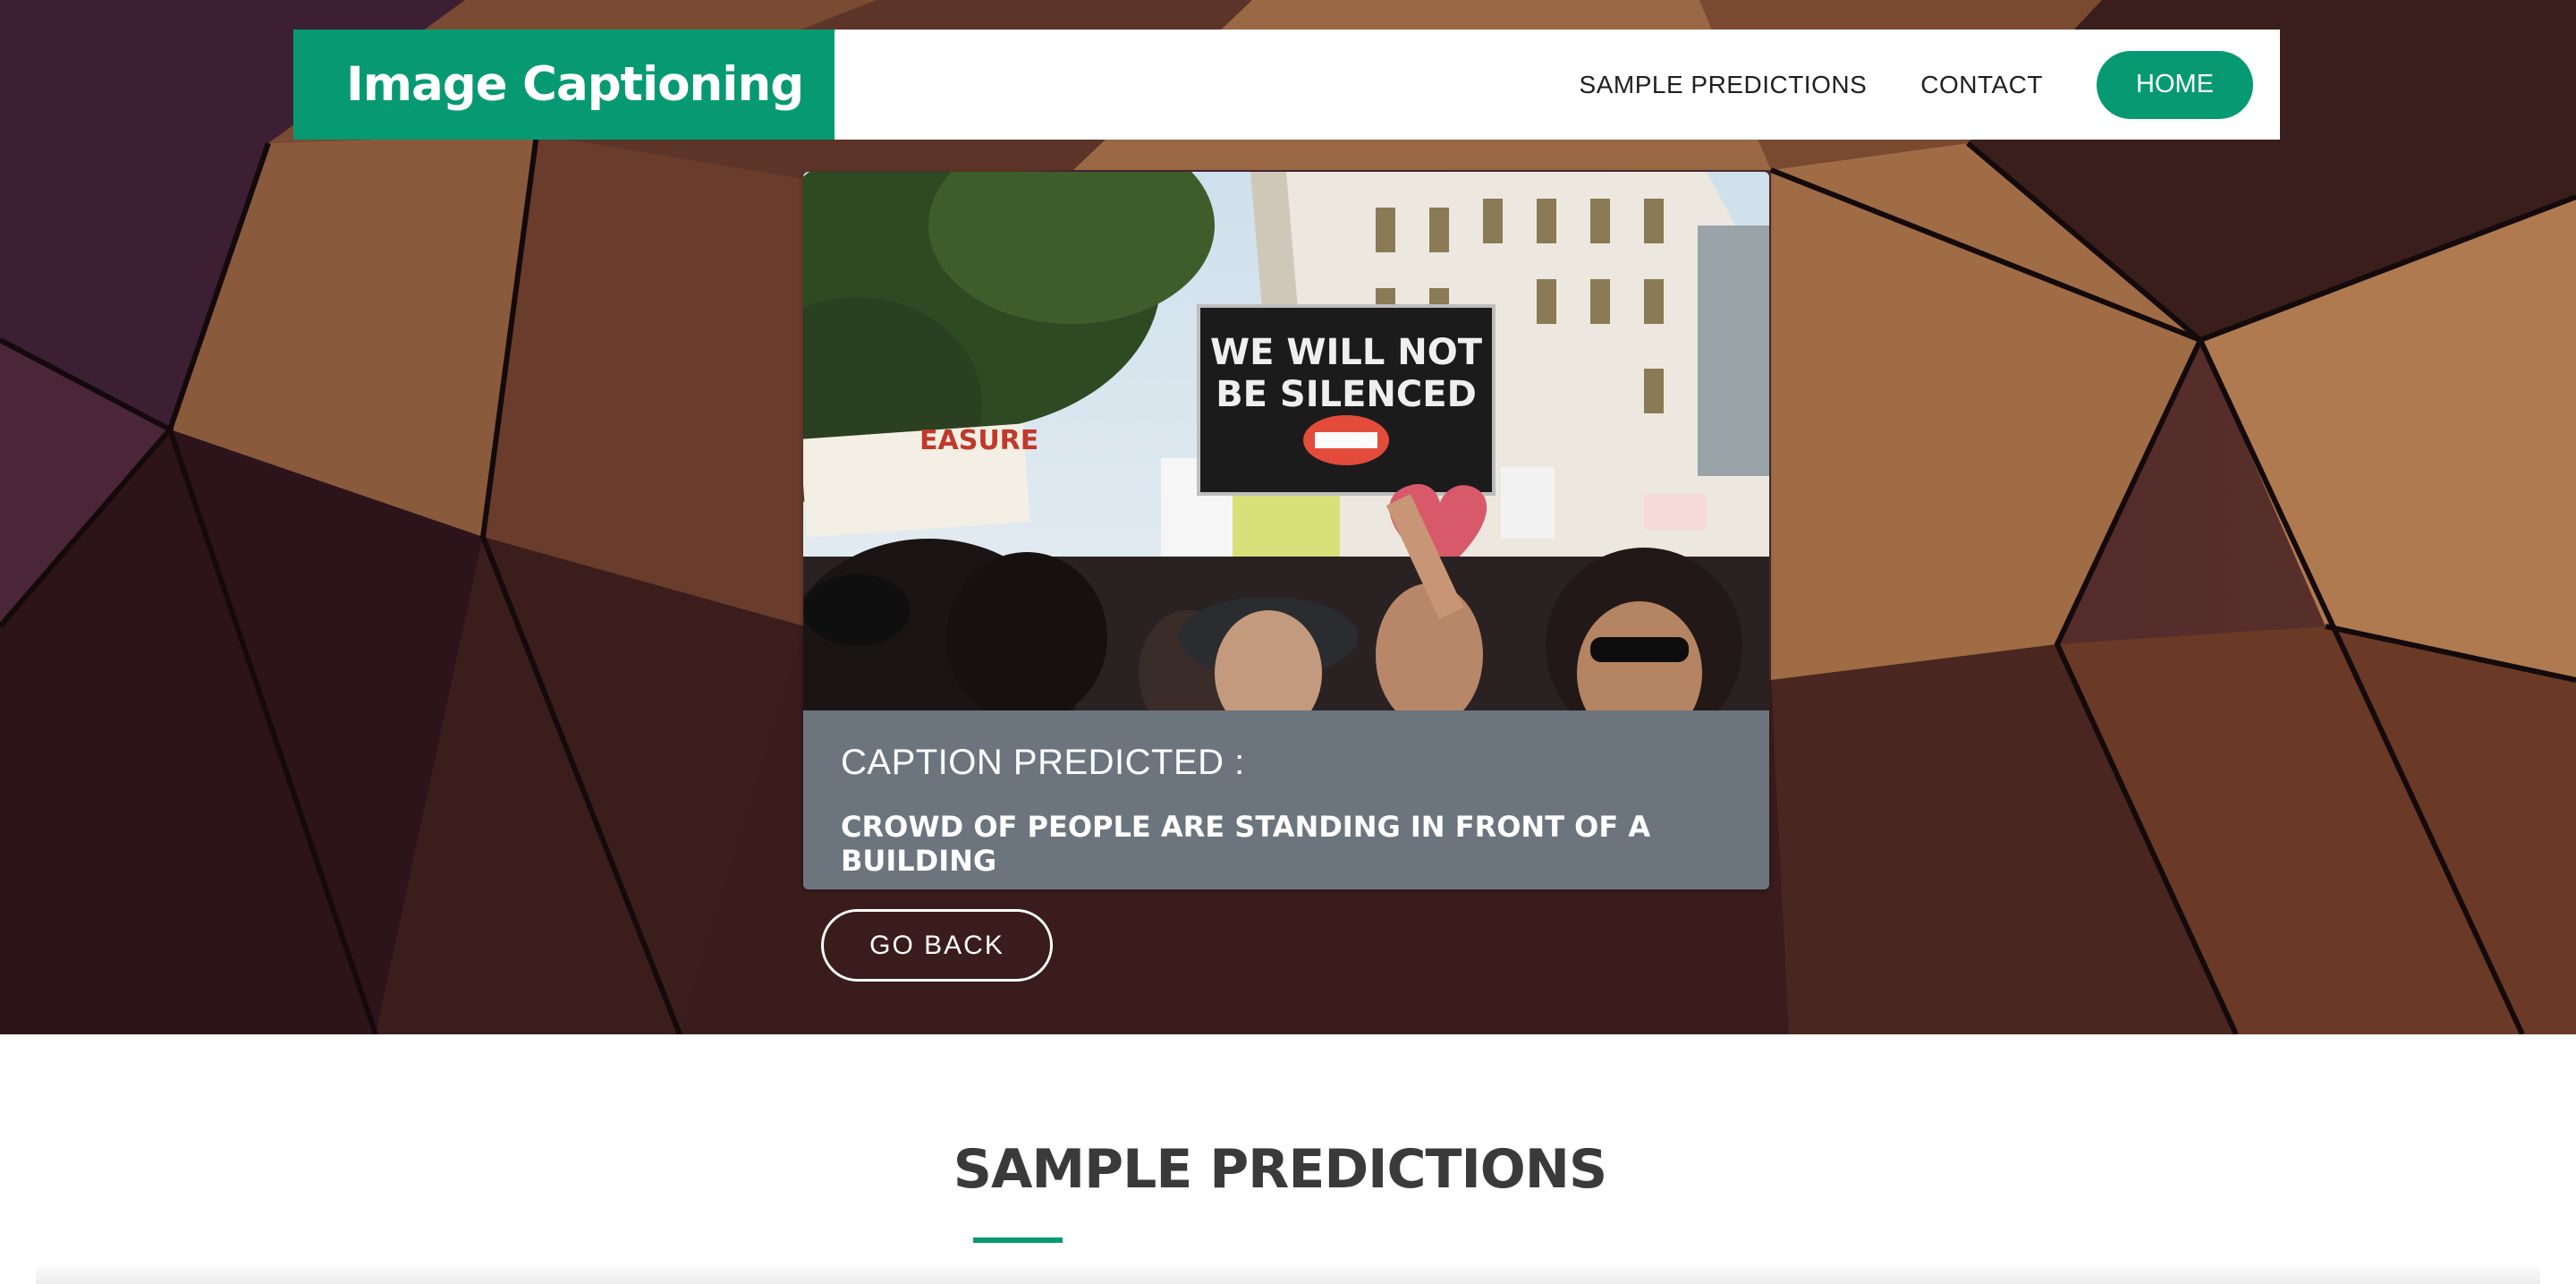  I want to click on sign-text-line-2: BE SILENCED, so click(1346, 394).